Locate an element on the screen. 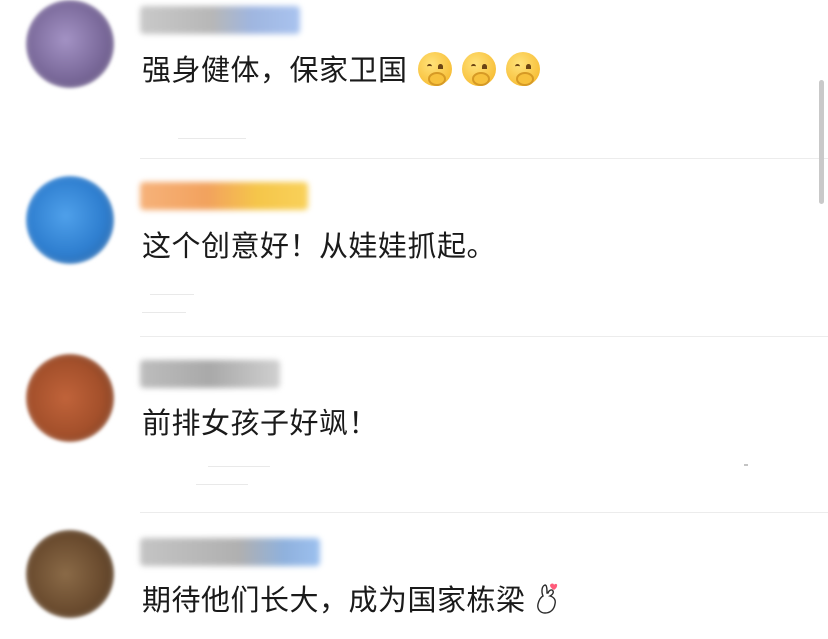 This screenshot has width=828, height=639. comment-text: 期待他们长大，成为国家栋梁 is located at coordinates (351, 600).